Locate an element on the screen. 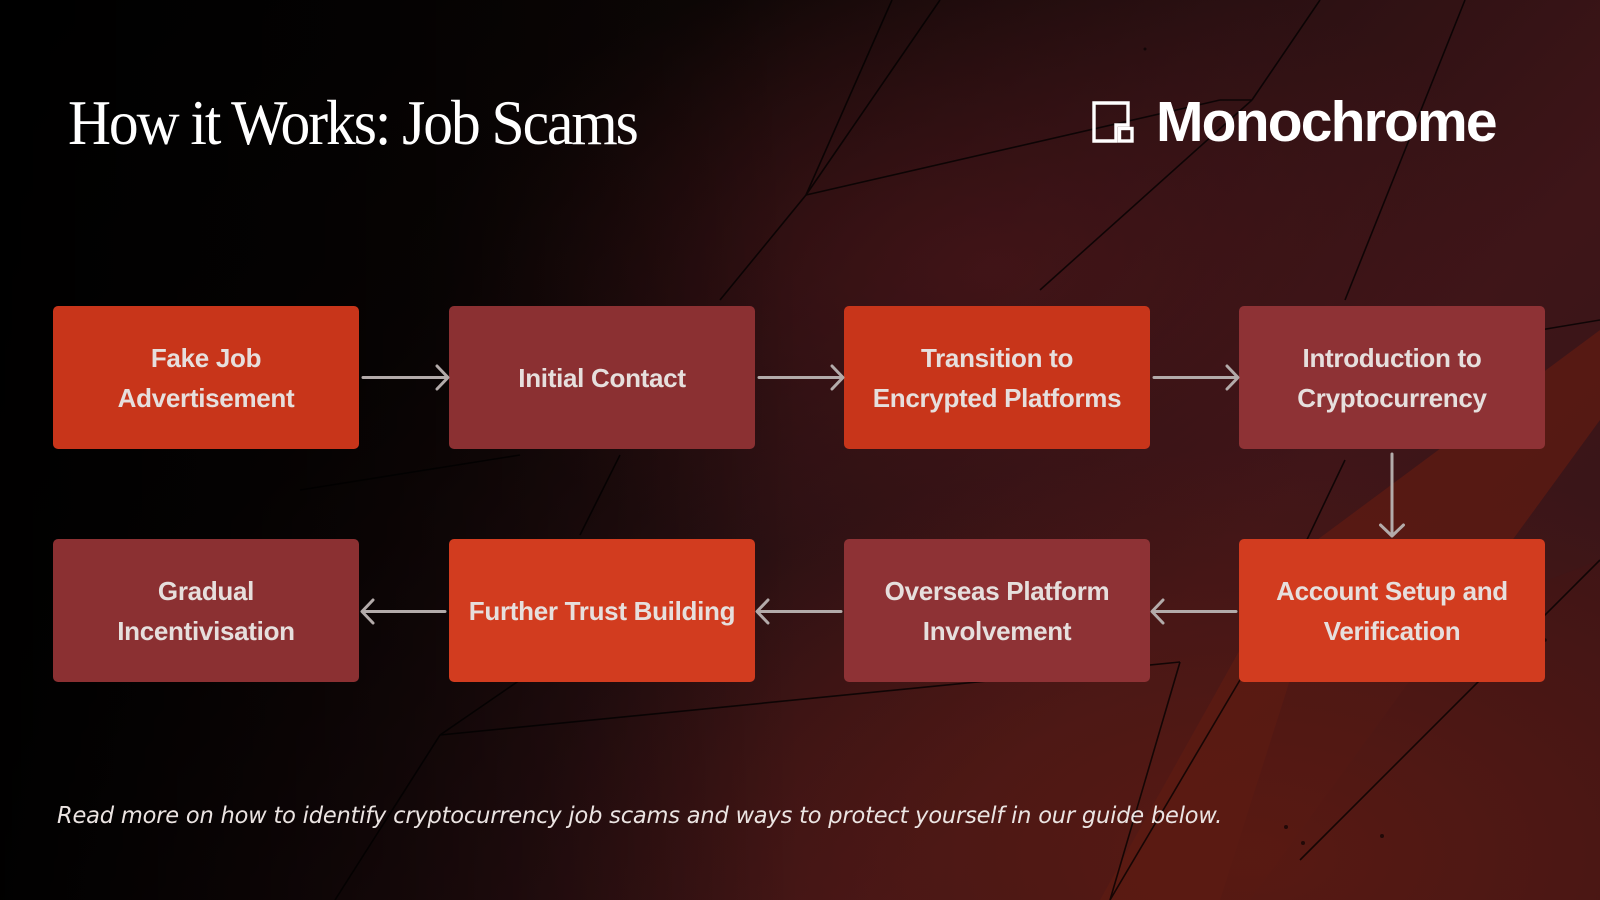 The width and height of the screenshot is (1600, 900). step-initial-contact: Initial Contact is located at coordinates (602, 377).